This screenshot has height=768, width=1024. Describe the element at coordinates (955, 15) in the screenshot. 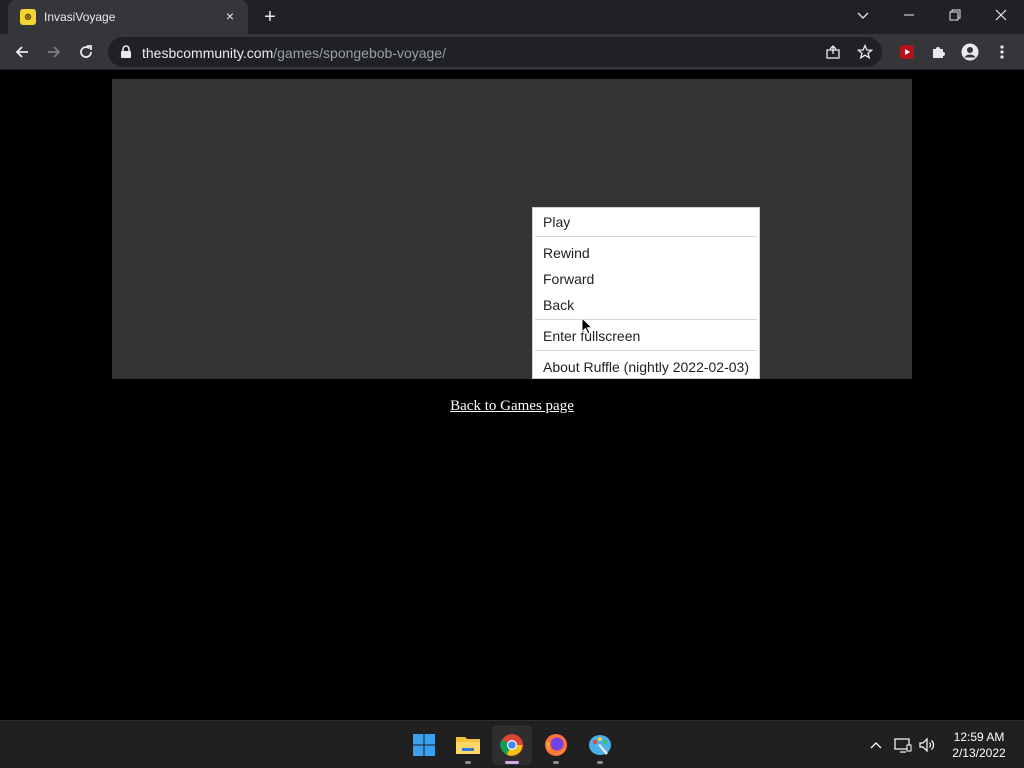

I see `restore-icon` at that location.